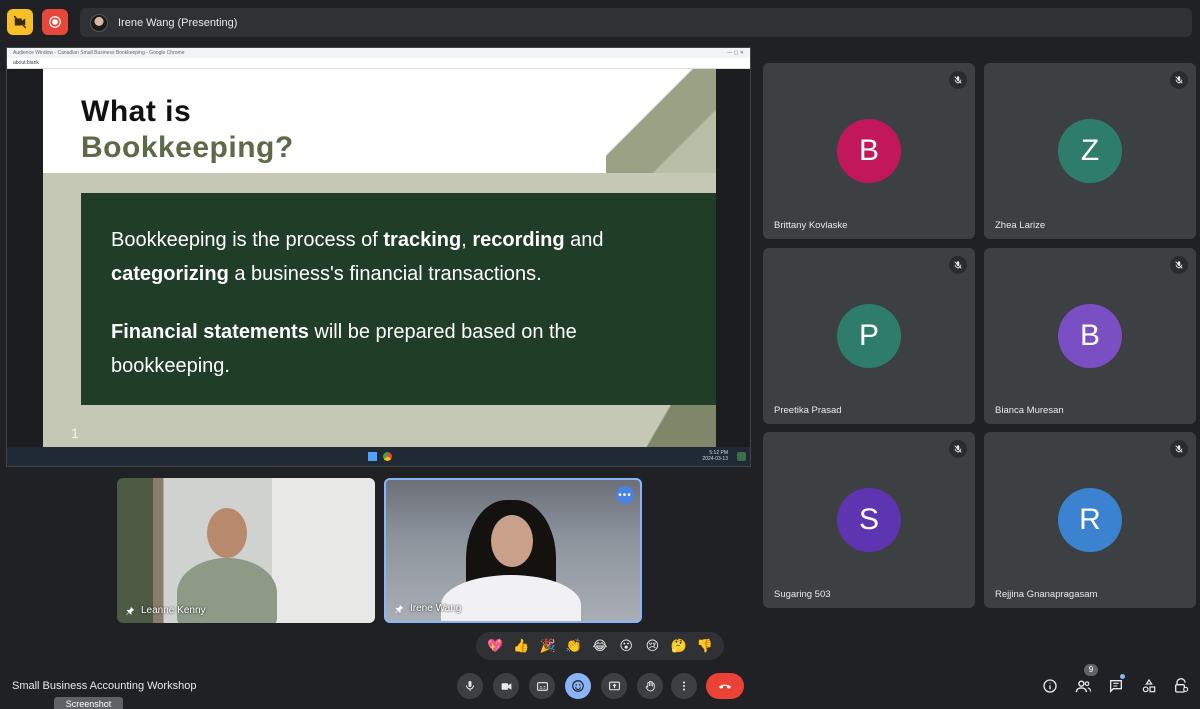 This screenshot has width=1200, height=709. I want to click on microphone-button, so click(470, 686).